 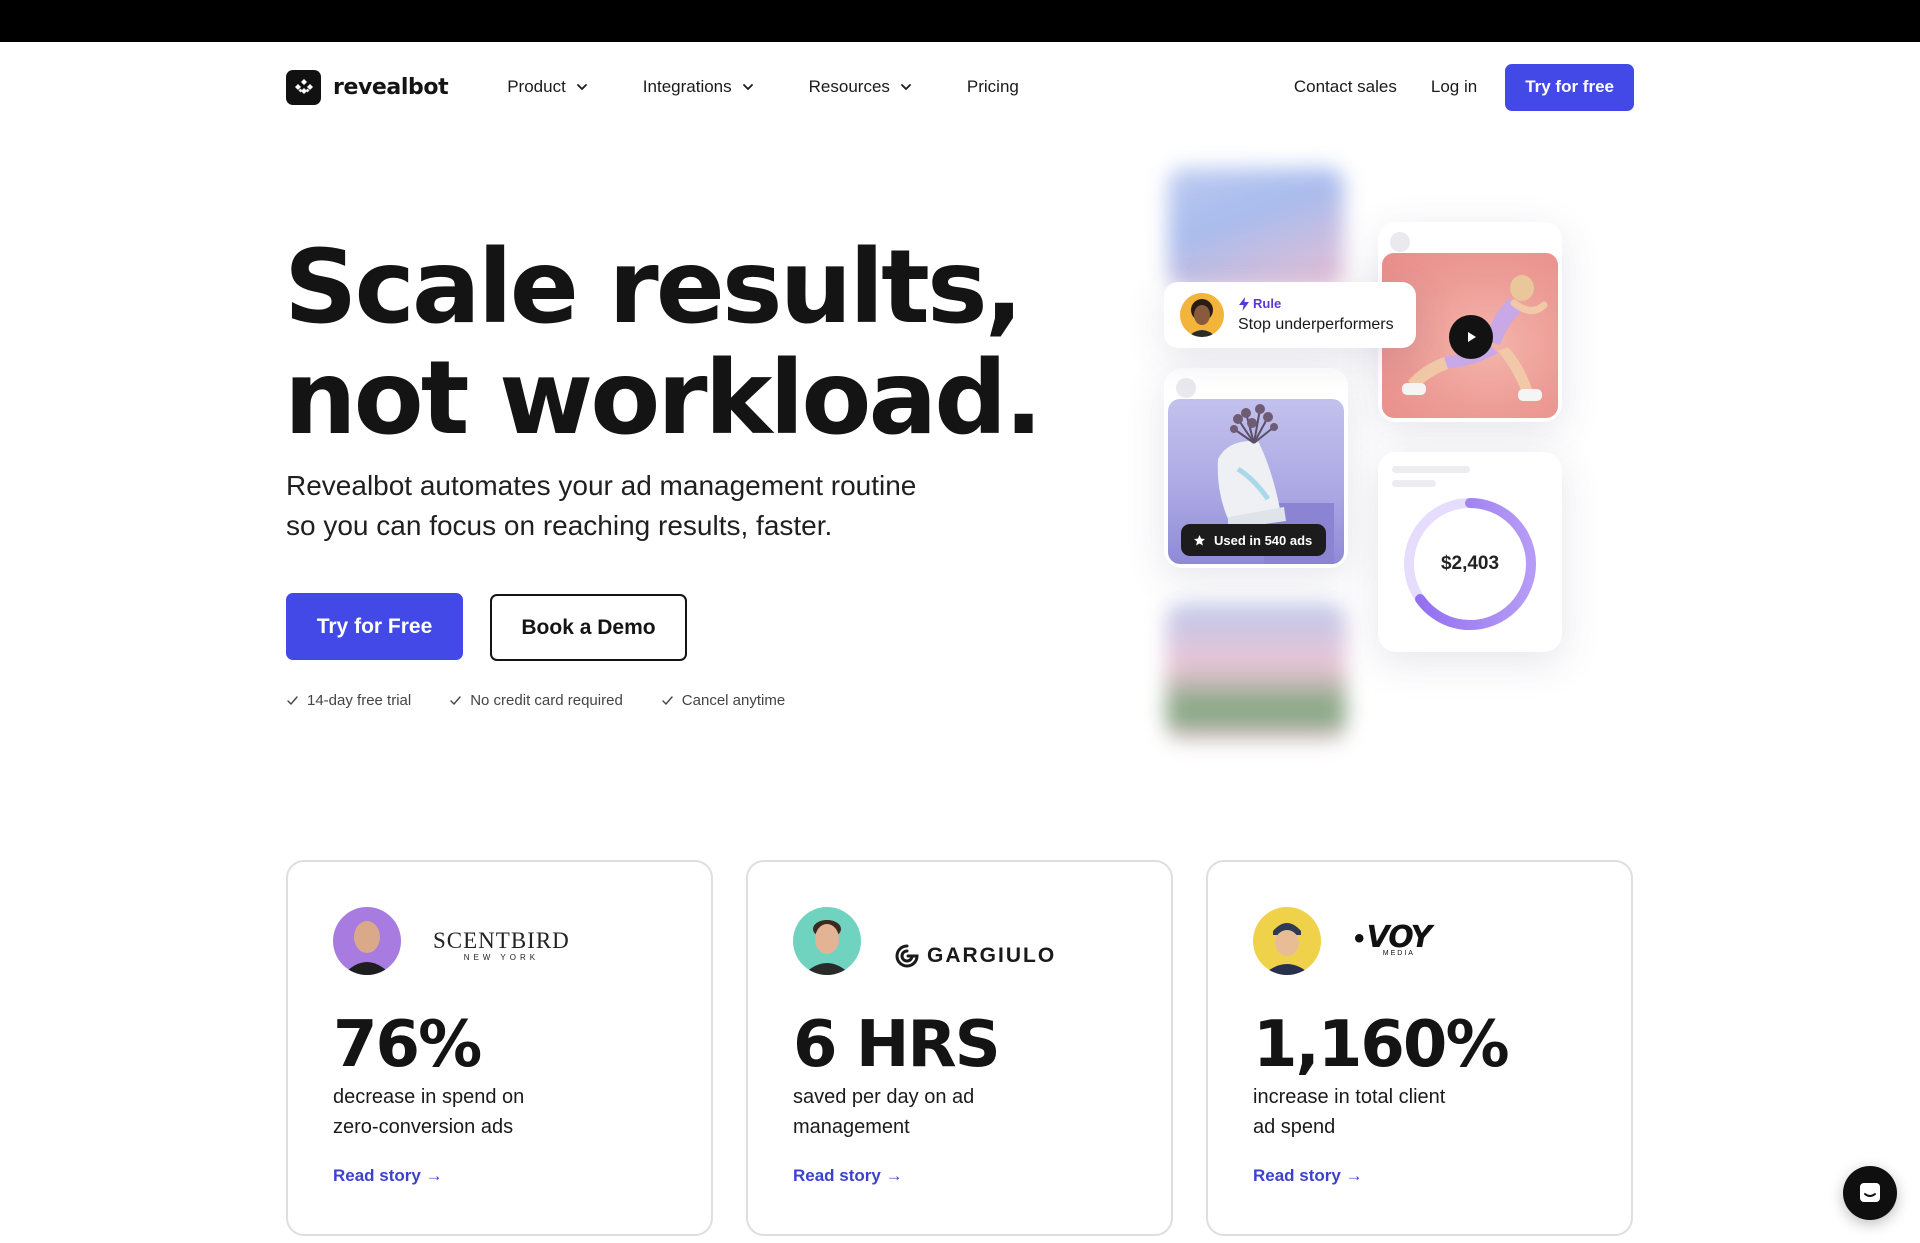 I want to click on gargiulo-mark-icon, so click(x=907, y=956).